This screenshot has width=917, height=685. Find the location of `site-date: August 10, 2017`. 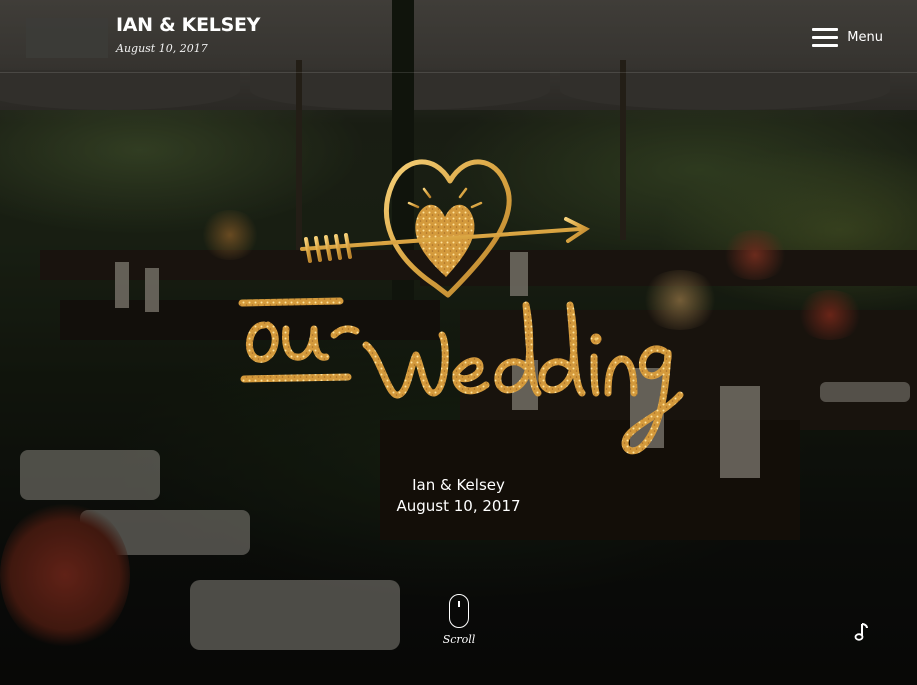

site-date: August 10, 2017 is located at coordinates (162, 48).